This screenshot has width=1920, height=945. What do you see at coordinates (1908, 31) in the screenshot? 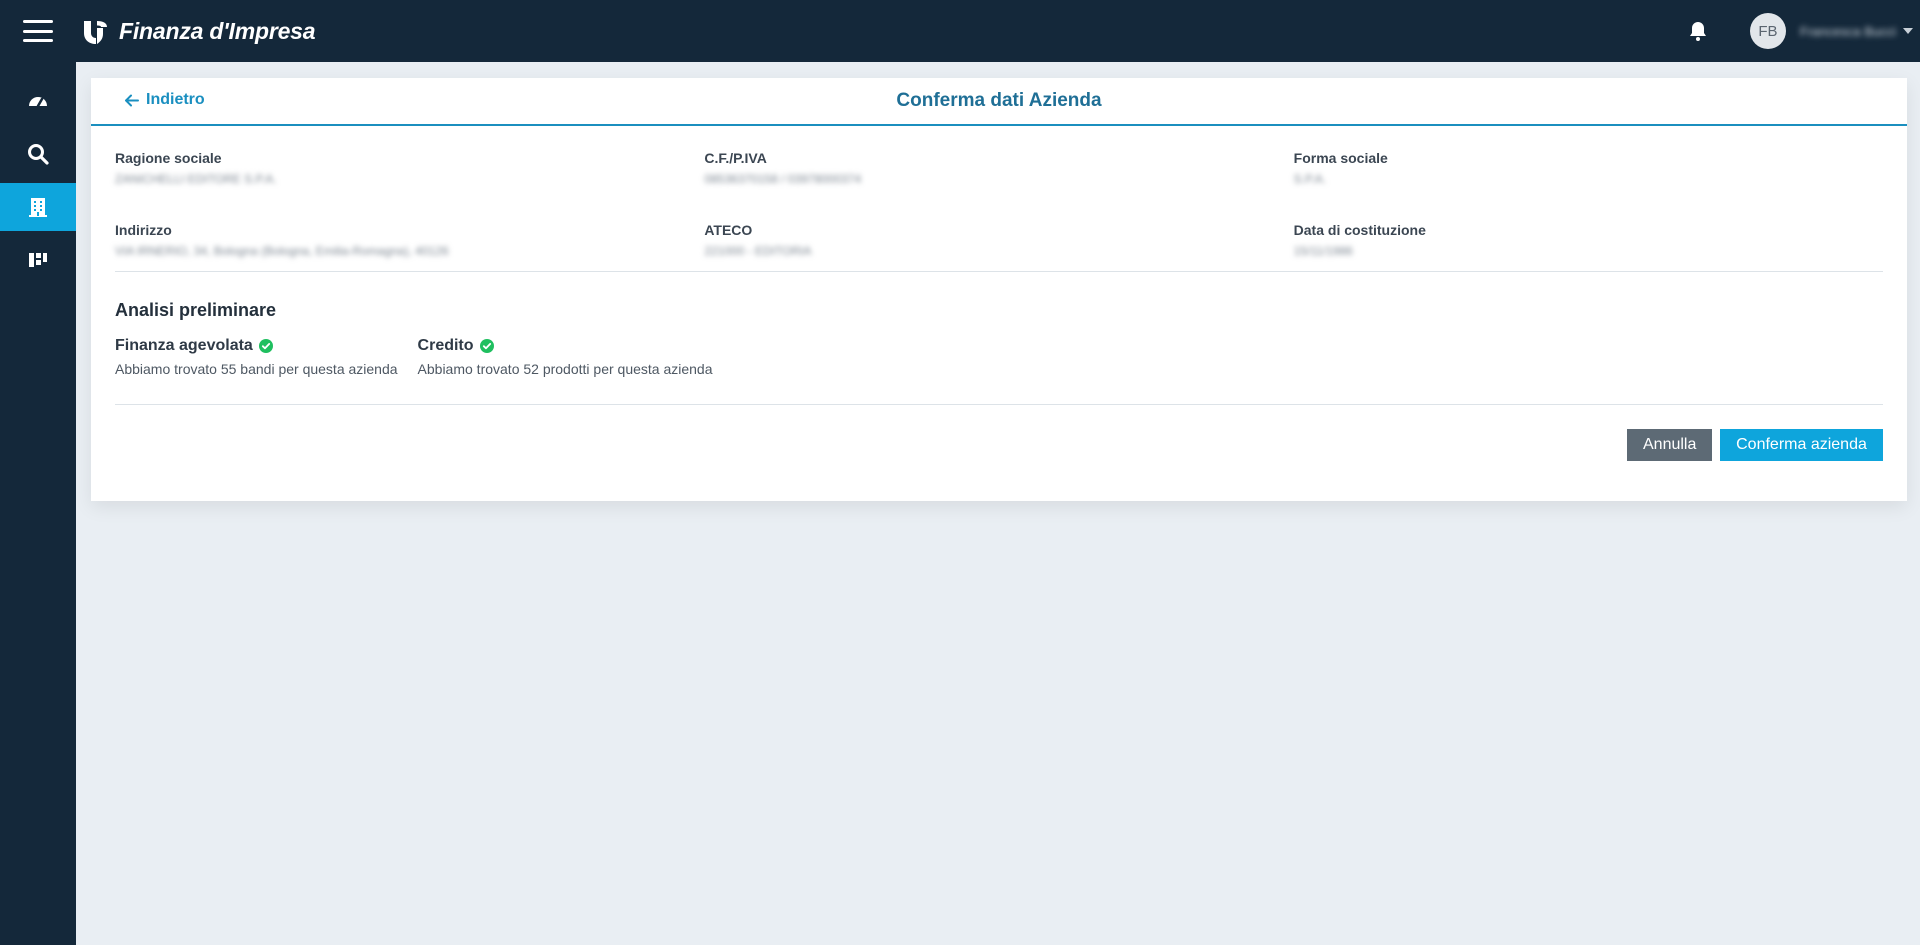
I see `chevron-down-icon` at bounding box center [1908, 31].